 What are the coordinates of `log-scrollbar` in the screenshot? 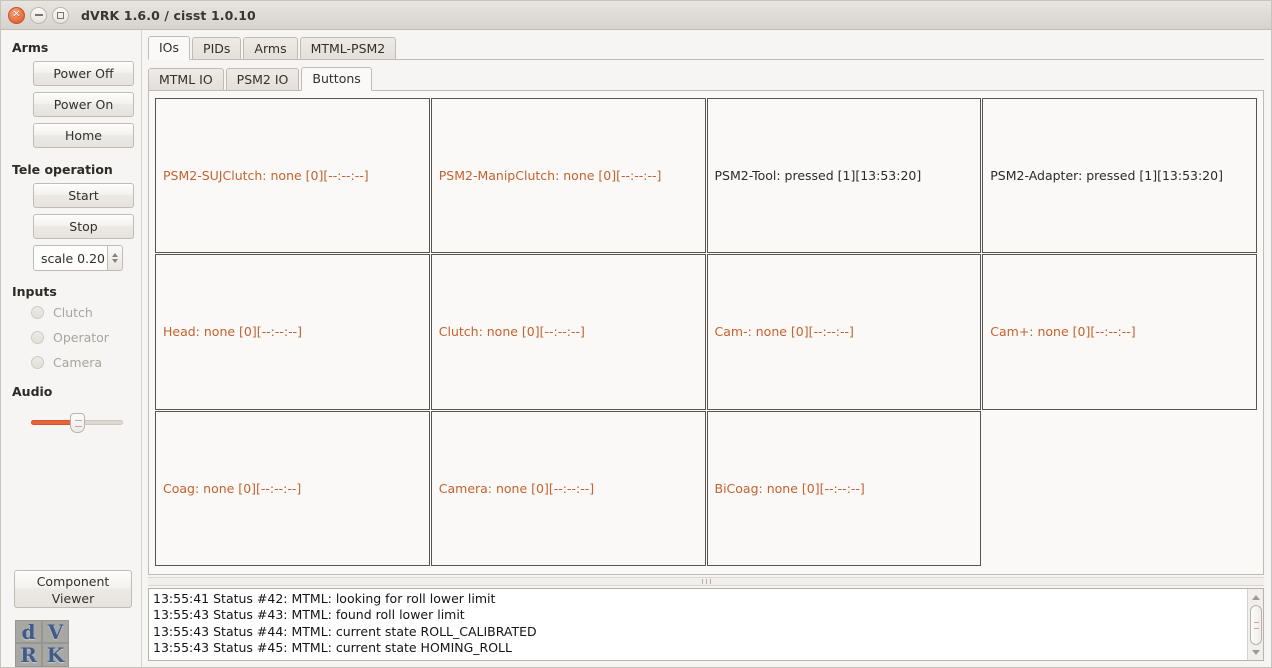 It's located at (1255, 624).